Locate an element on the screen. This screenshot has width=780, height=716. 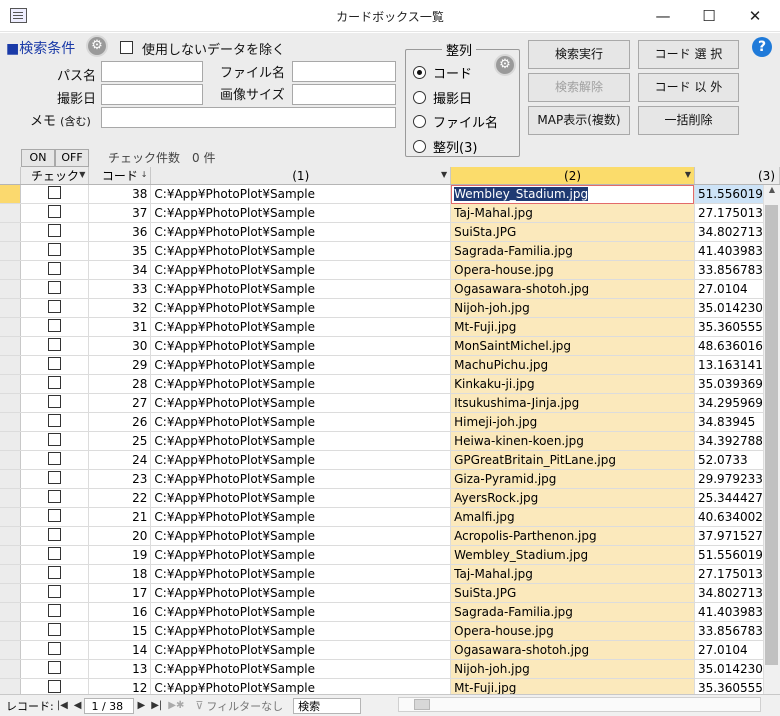
exclude-unused-checkbox is located at coordinates (126, 47).